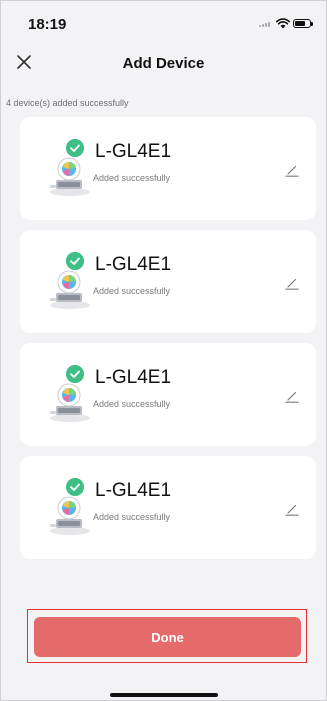  Describe the element at coordinates (266, 24) in the screenshot. I see `cellular-signal-icon` at that location.